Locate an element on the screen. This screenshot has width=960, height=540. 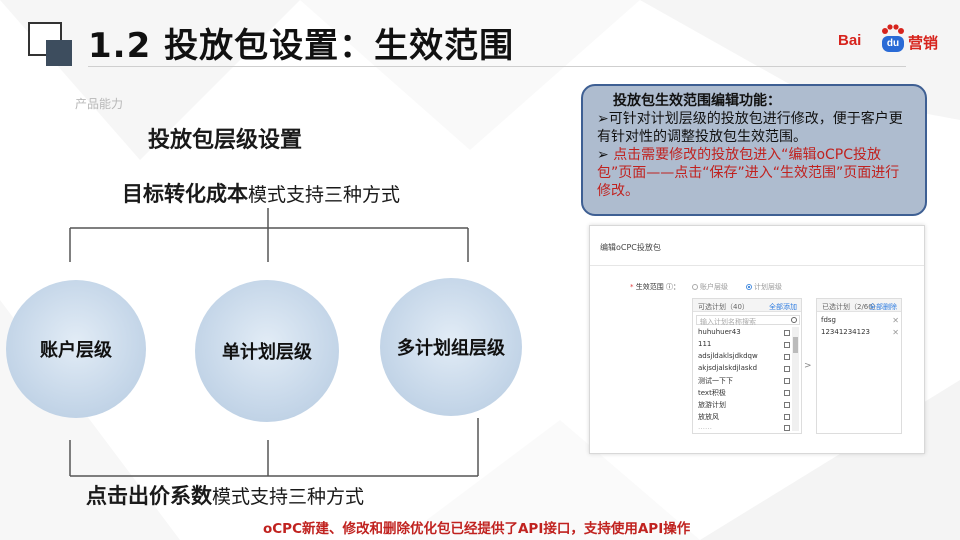
selected-item: 12341234123 ✕ is located at coordinates (860, 333).